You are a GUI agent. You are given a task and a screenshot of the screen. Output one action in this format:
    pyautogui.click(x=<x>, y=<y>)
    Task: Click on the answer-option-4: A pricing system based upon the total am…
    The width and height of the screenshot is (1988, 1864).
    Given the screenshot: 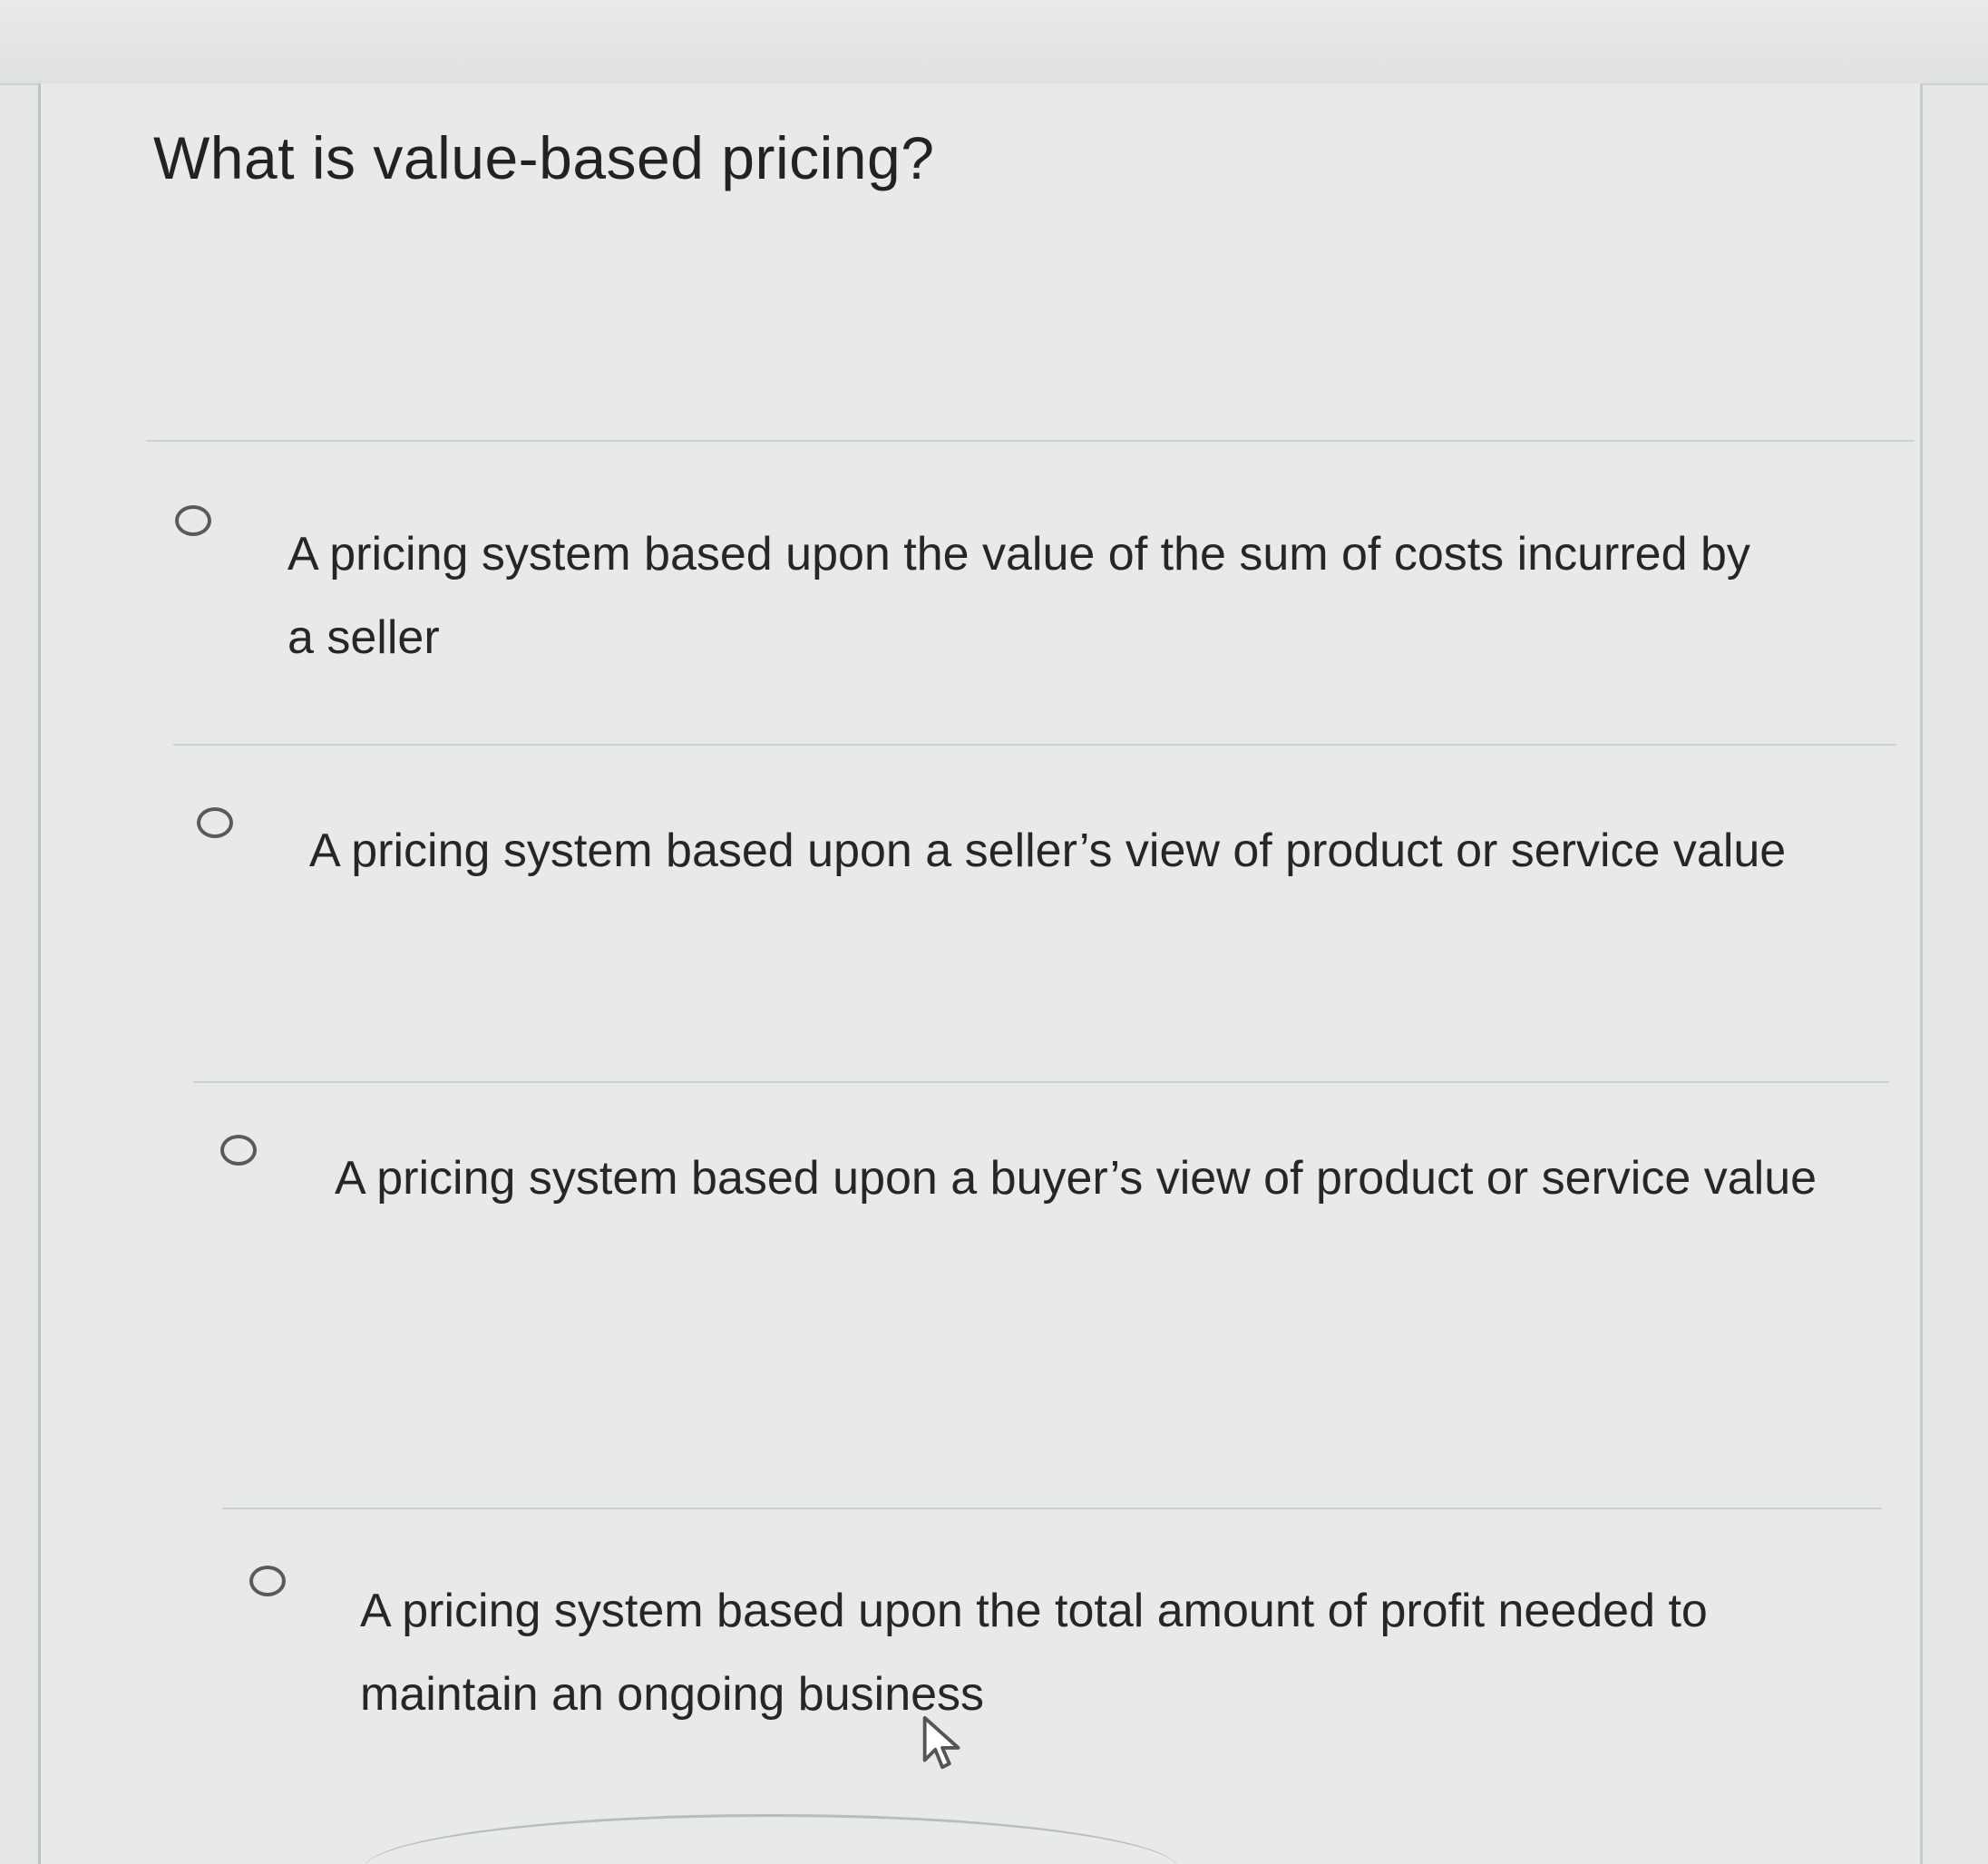 What is the action you would take?
    pyautogui.click(x=1062, y=1696)
    